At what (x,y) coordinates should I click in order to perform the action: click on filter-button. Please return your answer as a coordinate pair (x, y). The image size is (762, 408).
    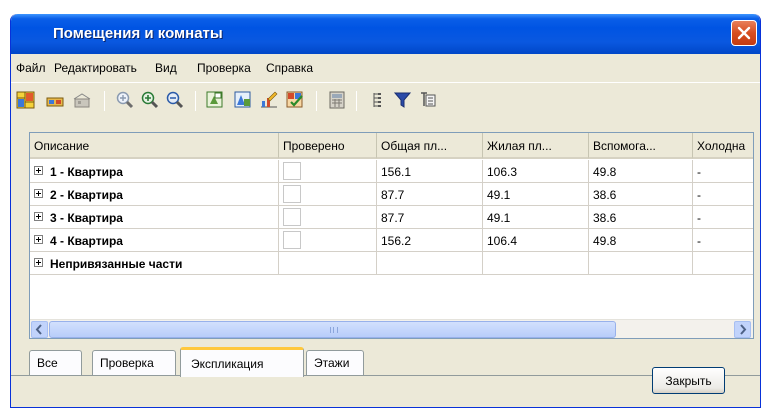
    Looking at the image, I should click on (403, 100).